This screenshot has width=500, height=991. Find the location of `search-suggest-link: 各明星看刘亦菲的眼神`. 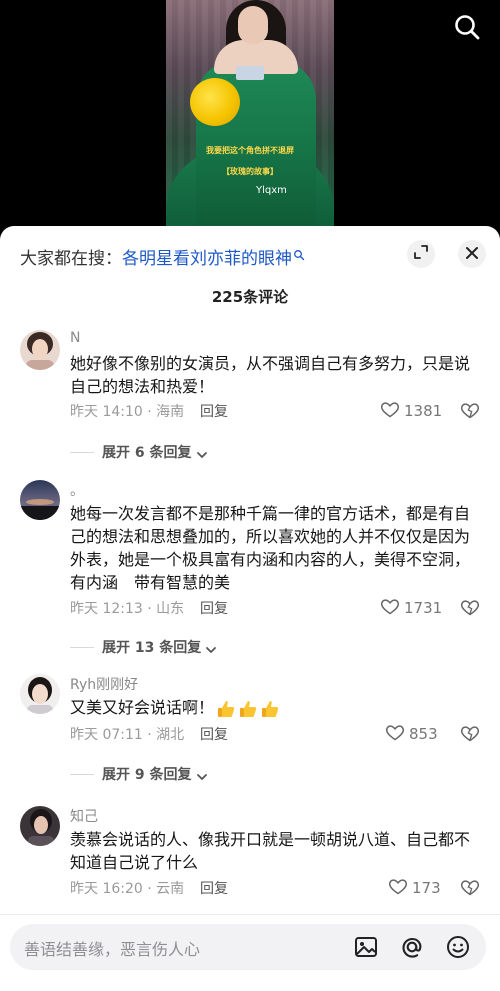

search-suggest-link: 各明星看刘亦菲的眼神 is located at coordinates (213, 256).